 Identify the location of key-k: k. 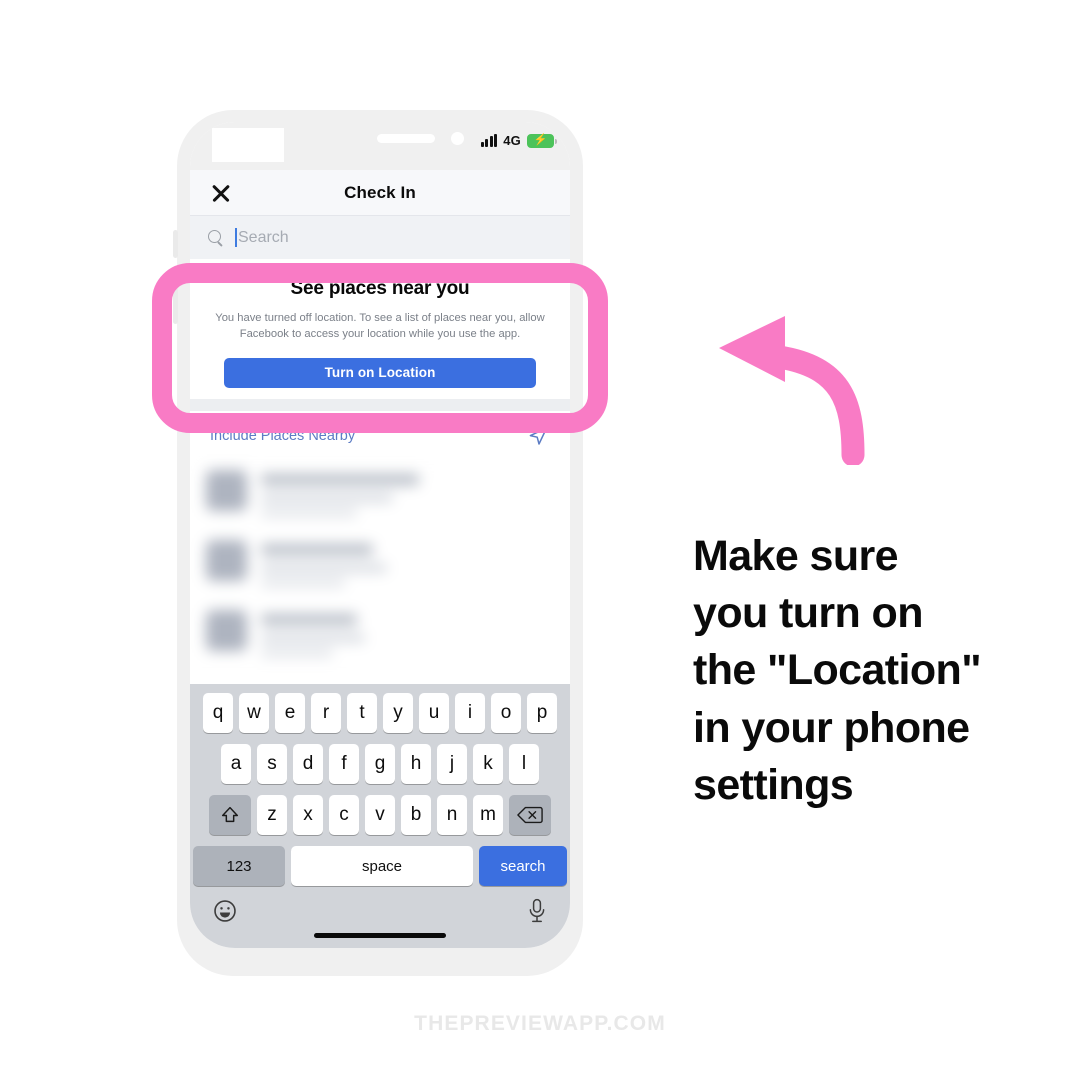
(488, 764).